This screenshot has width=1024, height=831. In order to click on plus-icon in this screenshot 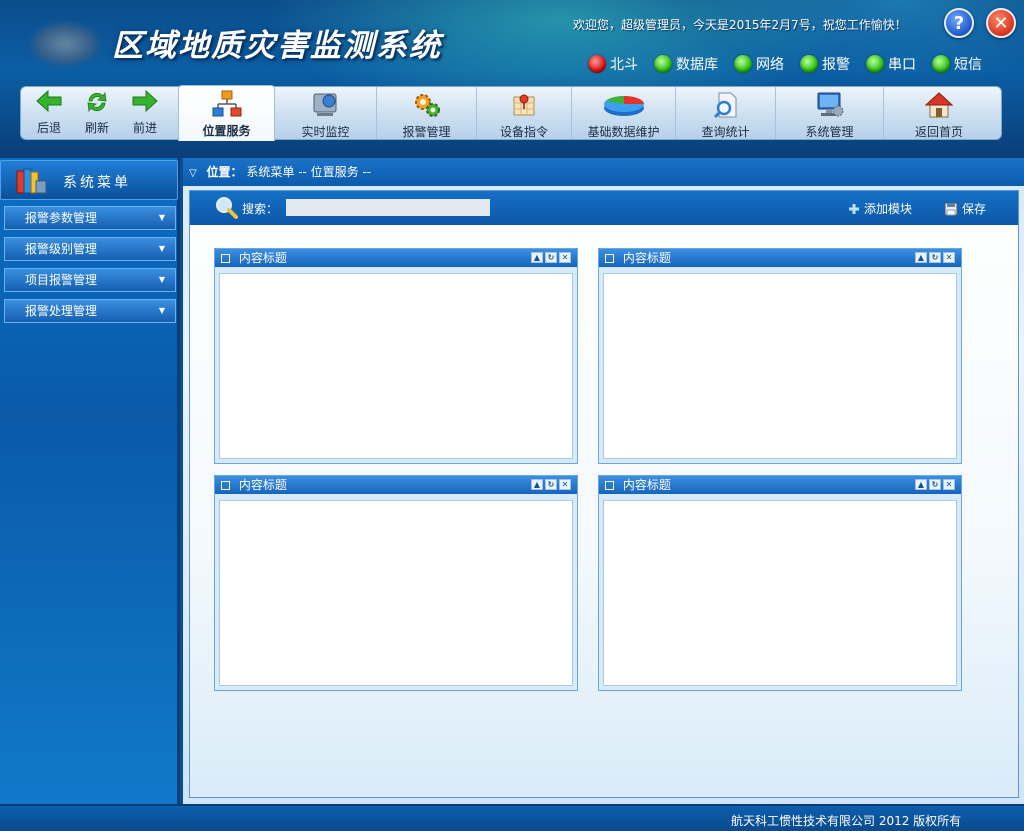, I will do `click(854, 208)`.